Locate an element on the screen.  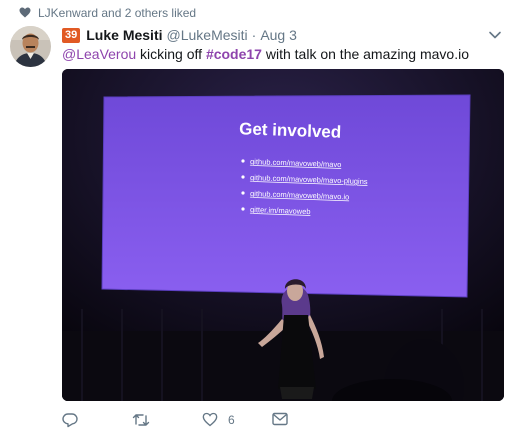
reply-button is located at coordinates (70, 420).